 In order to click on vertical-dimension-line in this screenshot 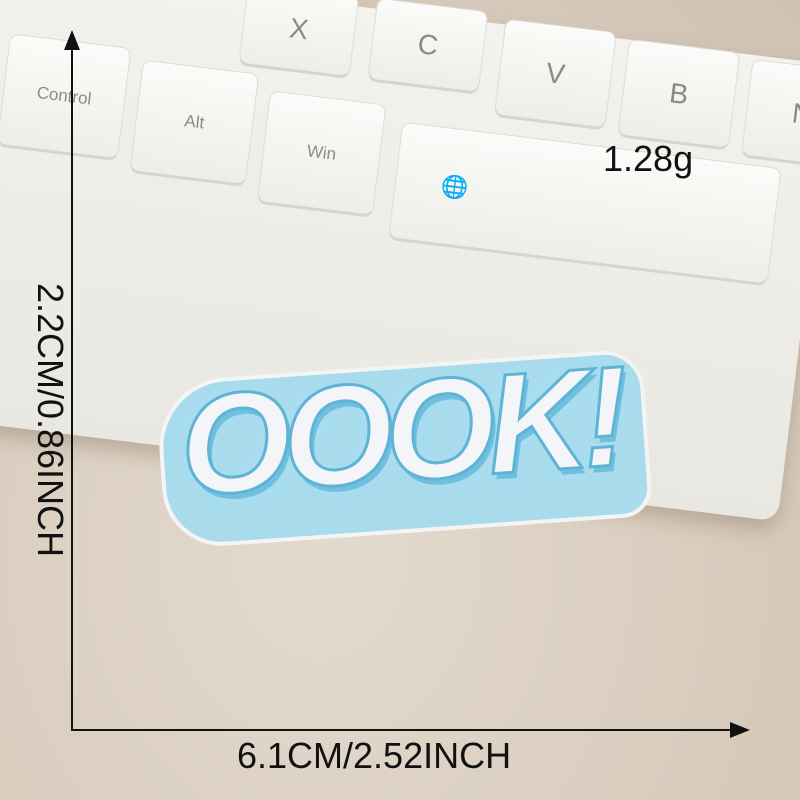, I will do `click(72, 385)`.